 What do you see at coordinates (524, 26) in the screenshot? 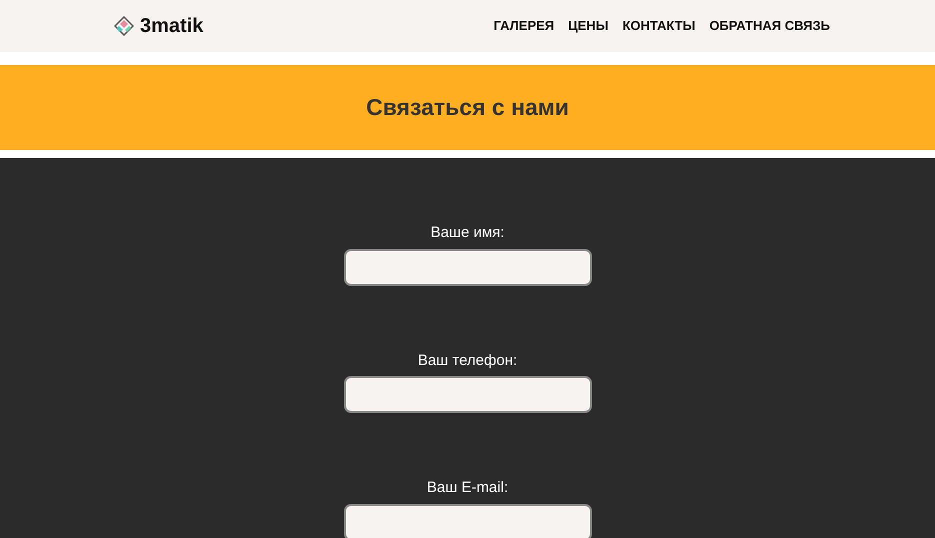
I see `nav-link: ГАЛЕРЕЯ` at bounding box center [524, 26].